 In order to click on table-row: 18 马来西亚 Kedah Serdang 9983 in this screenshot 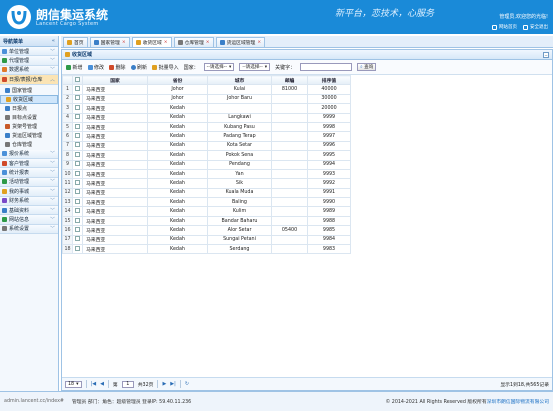, I will do `click(206, 249)`.